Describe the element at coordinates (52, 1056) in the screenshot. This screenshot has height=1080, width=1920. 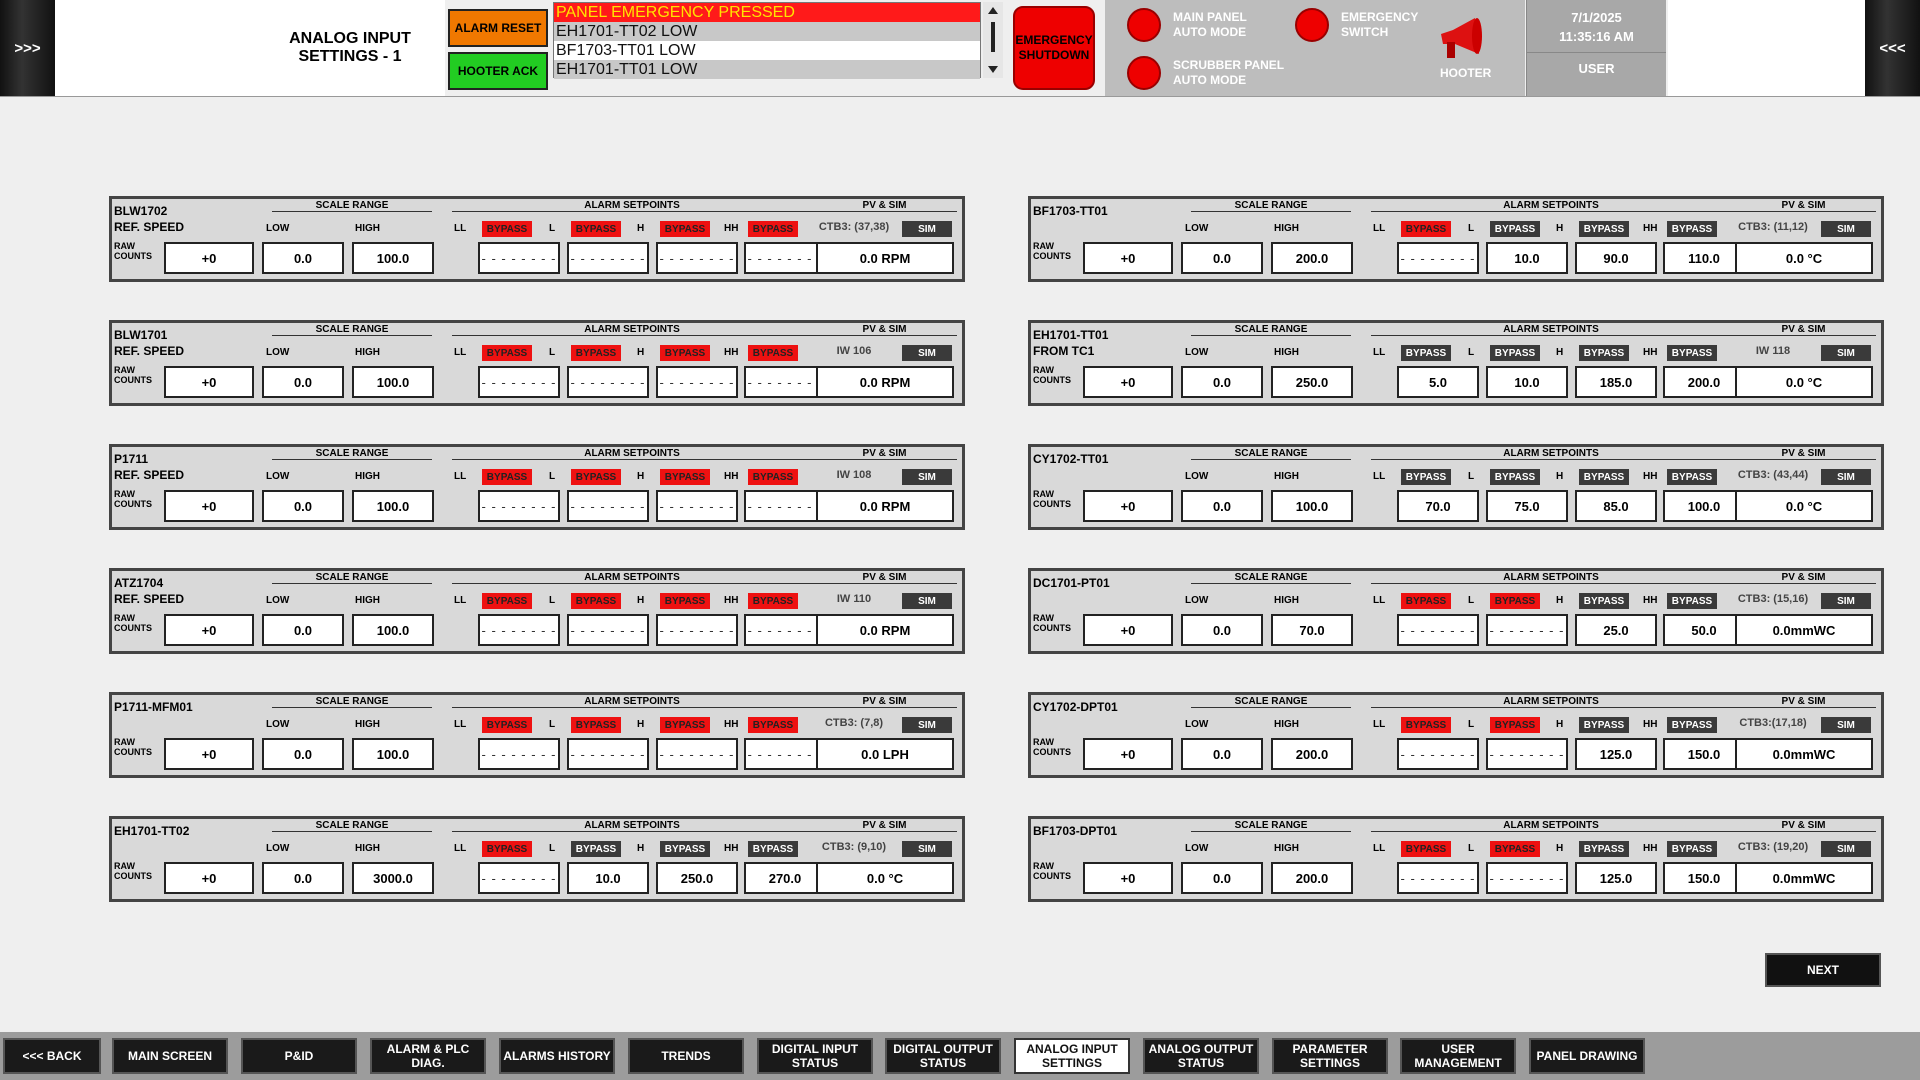
I see `footer-nav-button: <<< BACK` at that location.